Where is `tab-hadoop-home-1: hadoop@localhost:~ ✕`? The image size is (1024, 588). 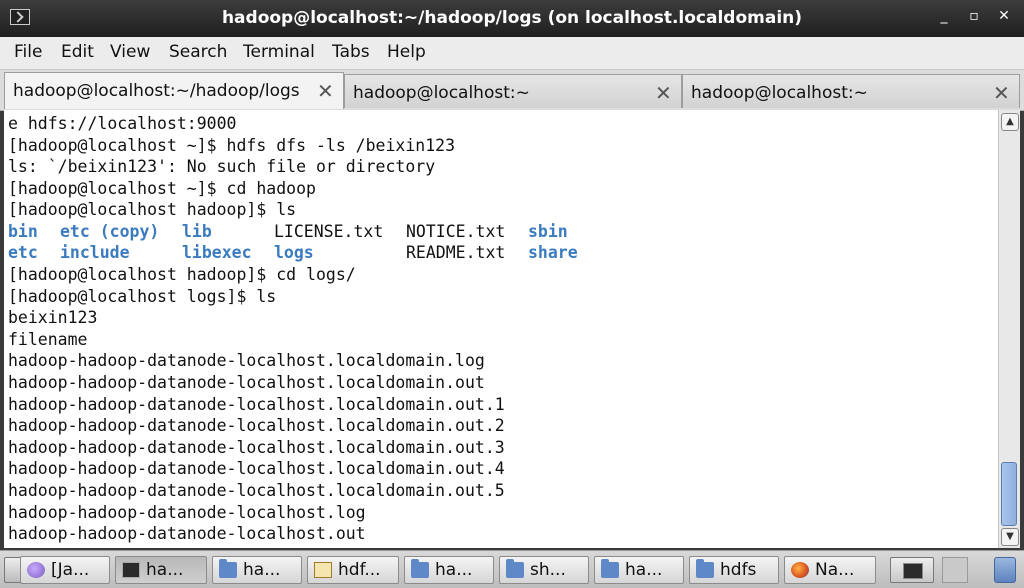 tab-hadoop-home-1: hadoop@localhost:~ ✕ is located at coordinates (513, 91).